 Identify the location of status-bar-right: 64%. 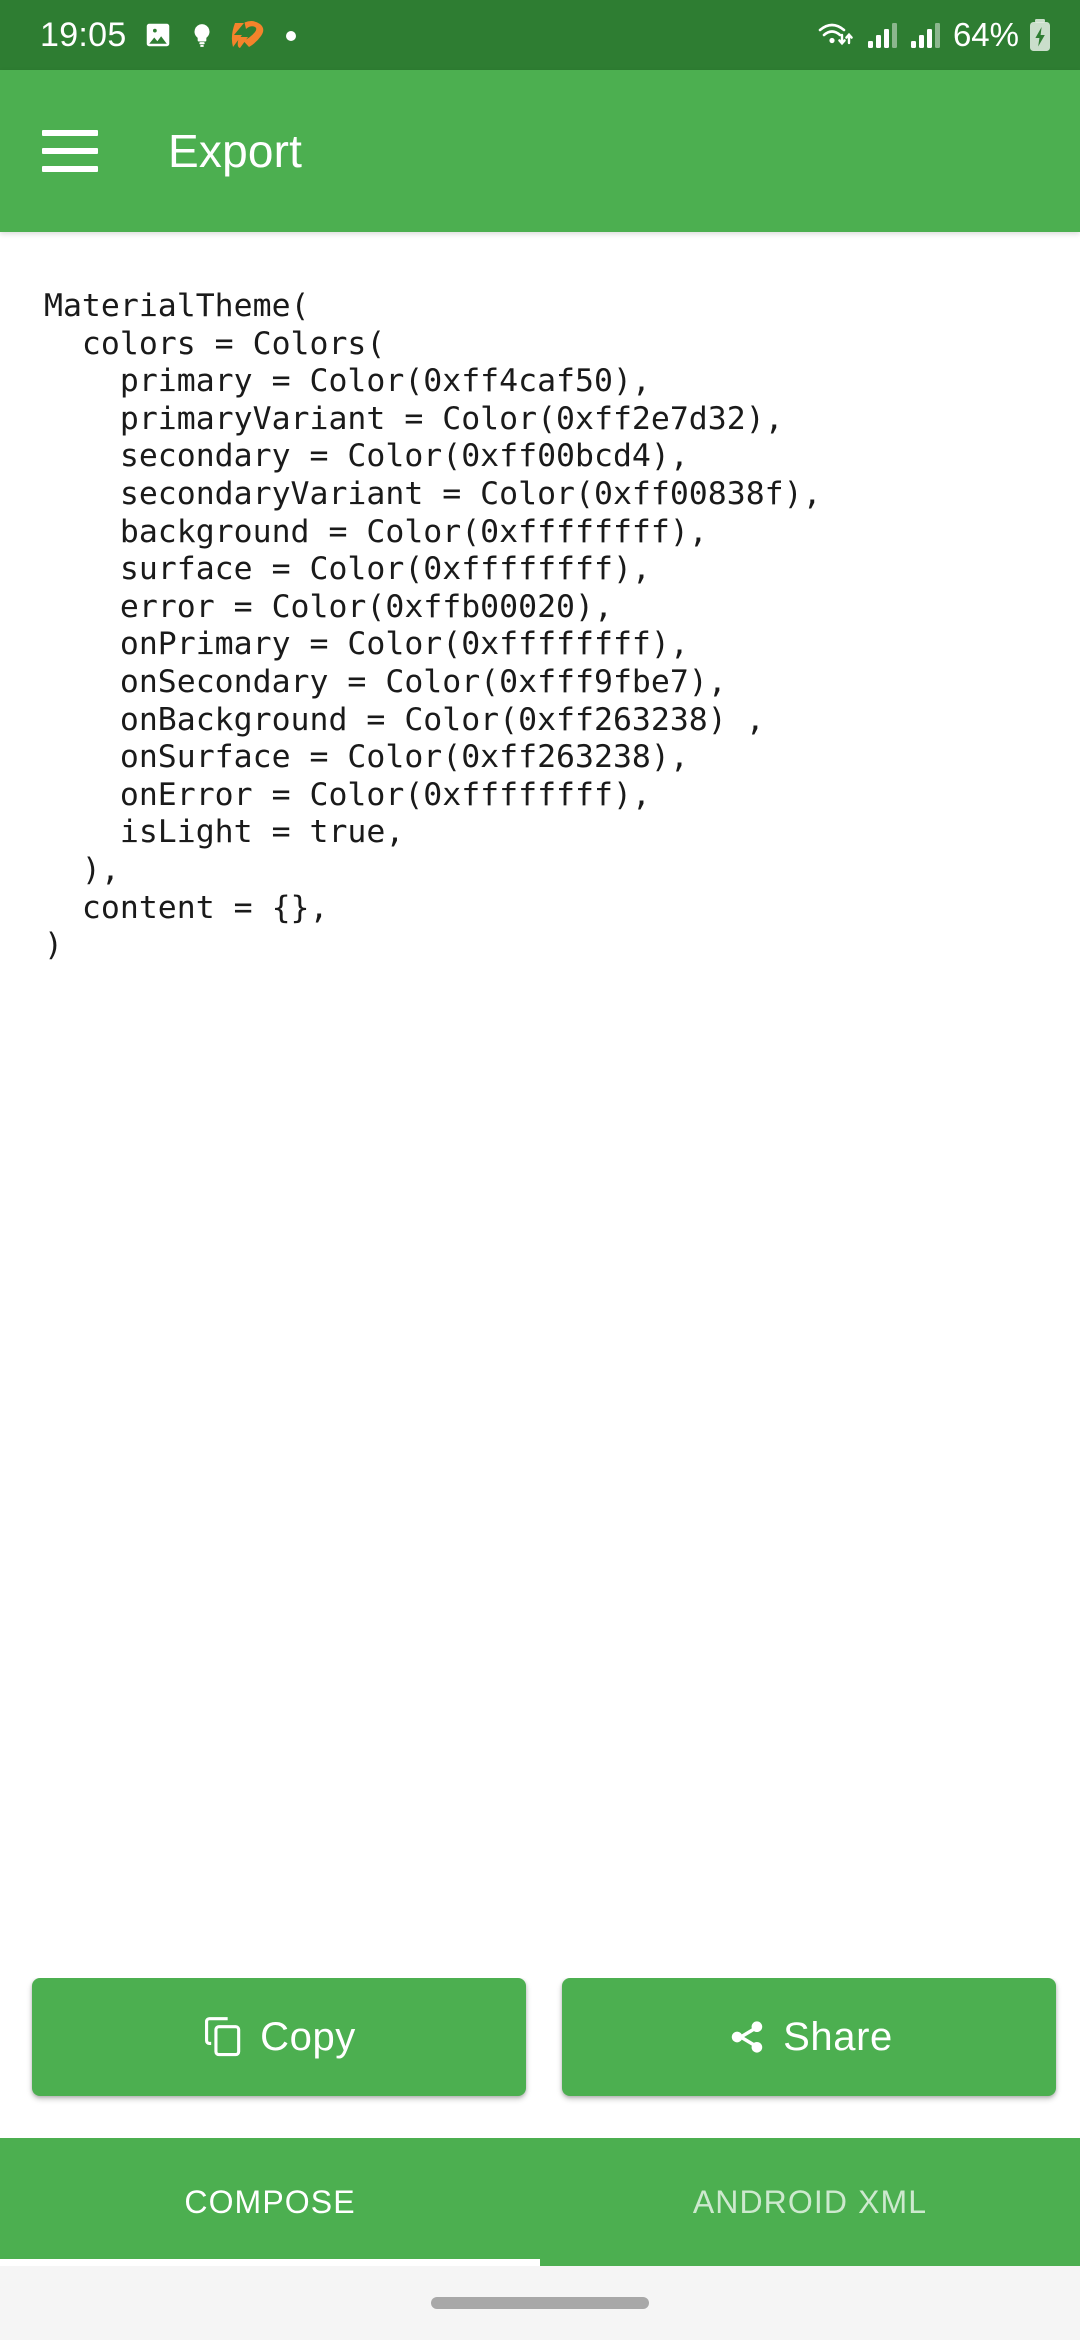
(934, 35).